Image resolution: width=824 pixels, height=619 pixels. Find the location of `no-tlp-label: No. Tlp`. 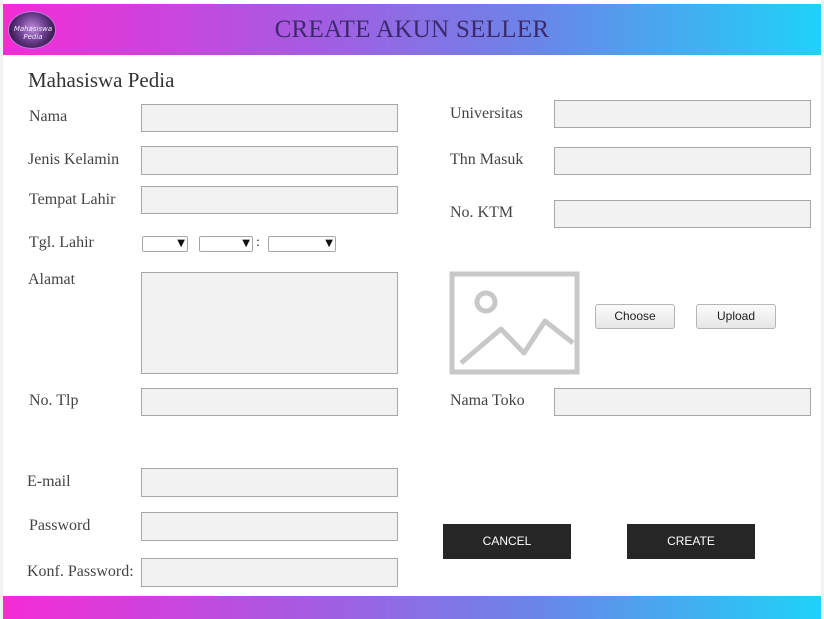

no-tlp-label: No. Tlp is located at coordinates (54, 400).